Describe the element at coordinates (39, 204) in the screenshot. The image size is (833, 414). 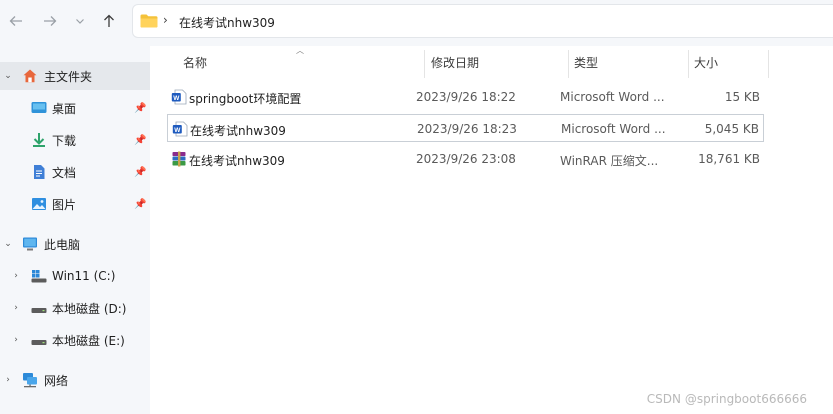
I see `picture-icon` at that location.